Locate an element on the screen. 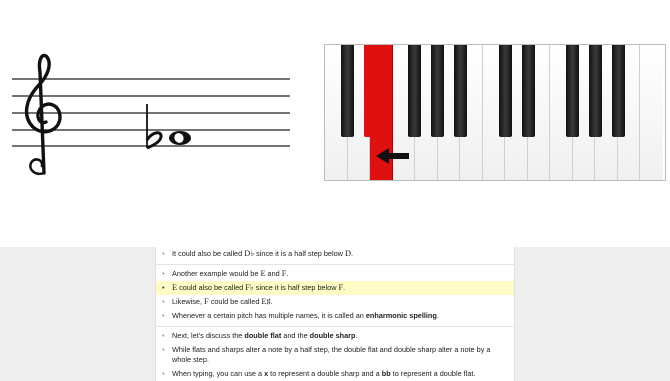 The image size is (670, 381). note-term: bb is located at coordinates (386, 373).